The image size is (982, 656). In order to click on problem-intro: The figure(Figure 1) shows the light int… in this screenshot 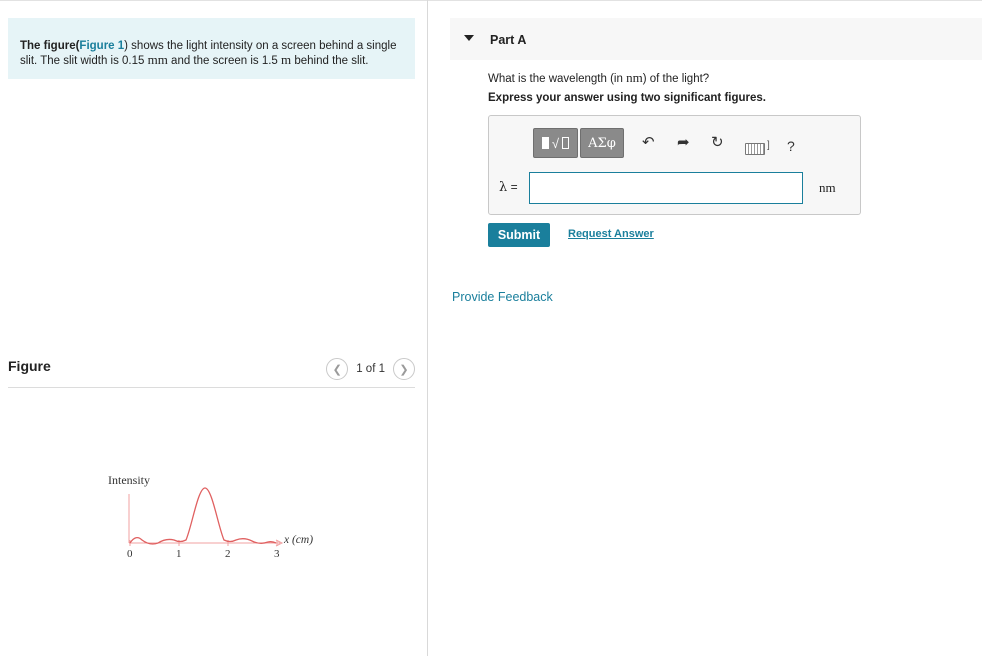, I will do `click(211, 48)`.